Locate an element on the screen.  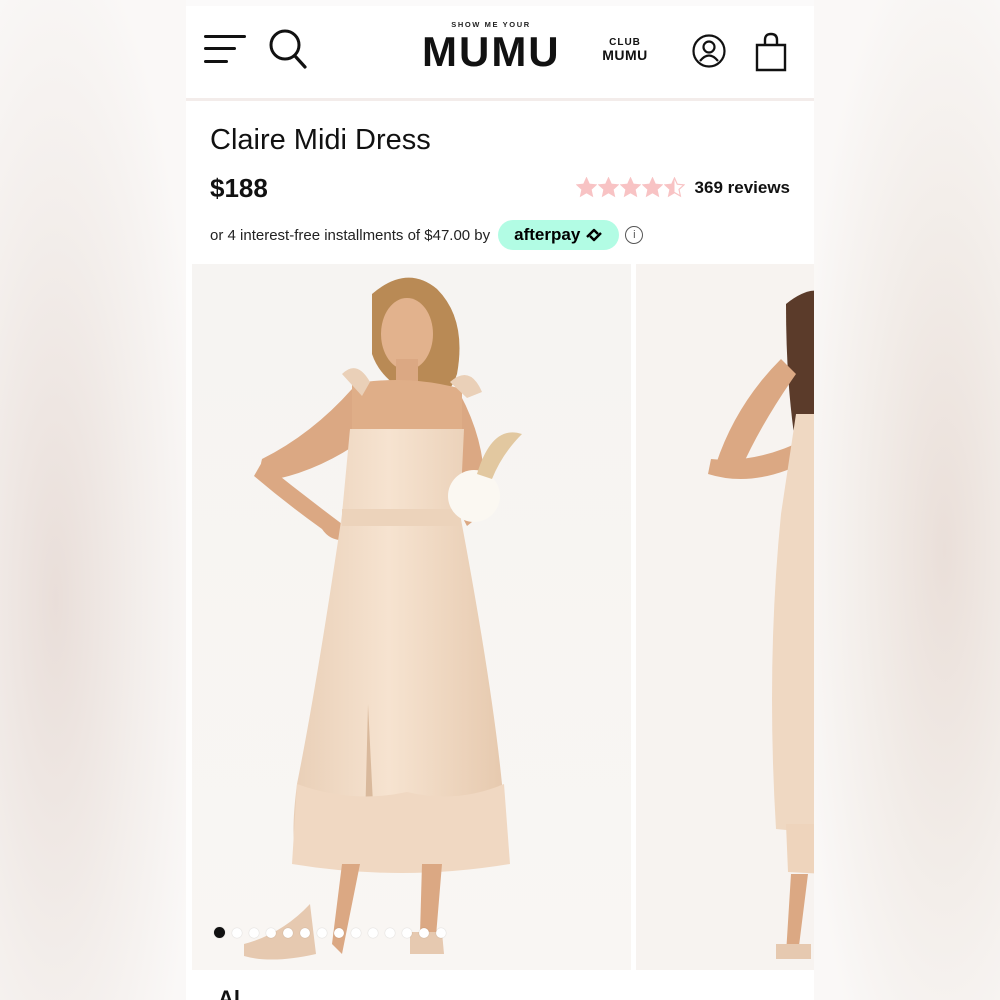
rating-stars is located at coordinates (630, 187).